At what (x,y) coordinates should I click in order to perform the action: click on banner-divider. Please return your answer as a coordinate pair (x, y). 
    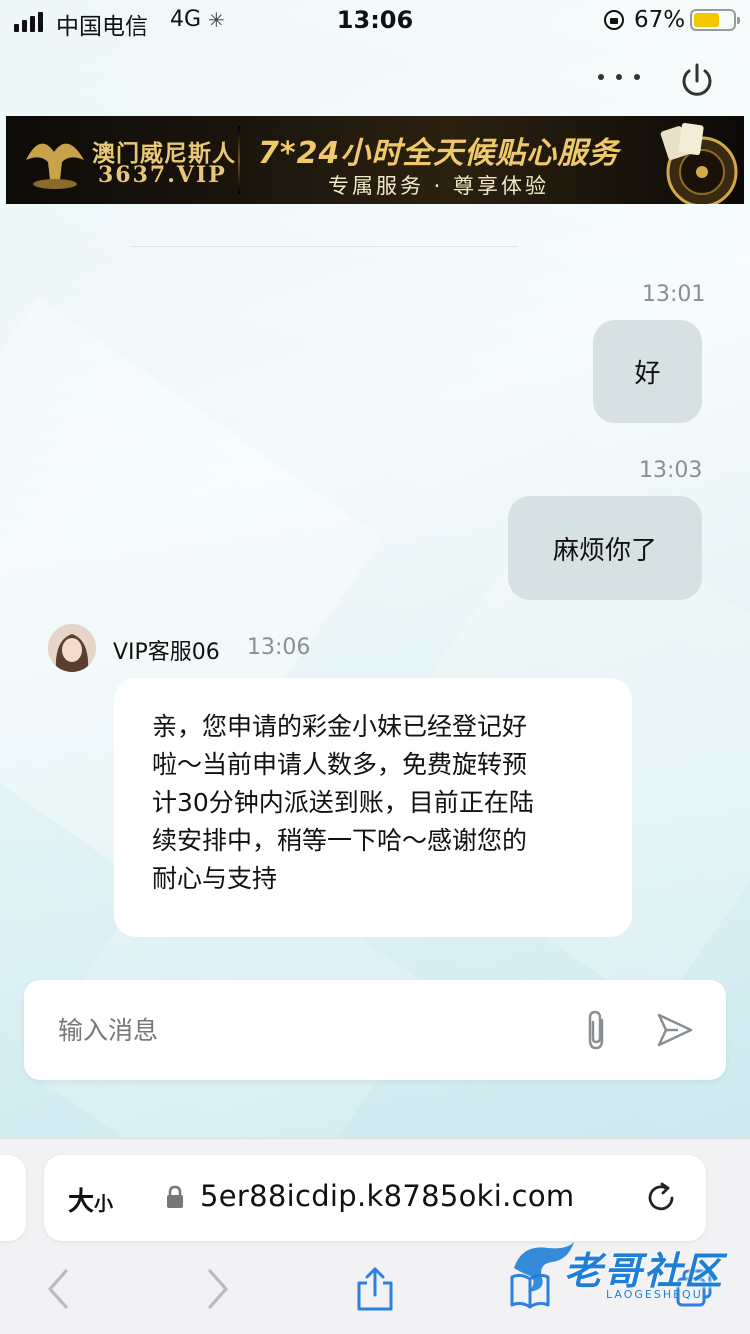
    Looking at the image, I should click on (239, 160).